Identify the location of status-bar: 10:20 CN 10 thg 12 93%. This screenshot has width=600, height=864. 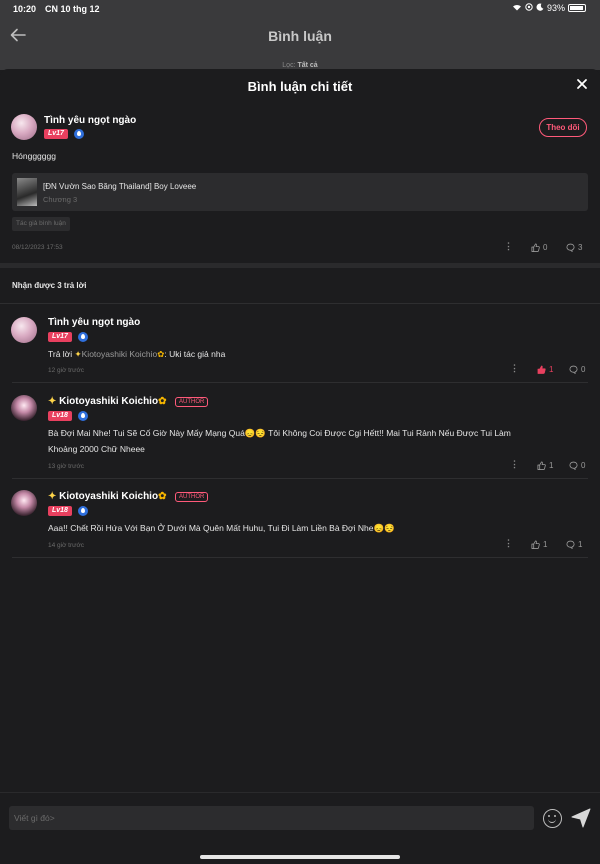
(300, 9).